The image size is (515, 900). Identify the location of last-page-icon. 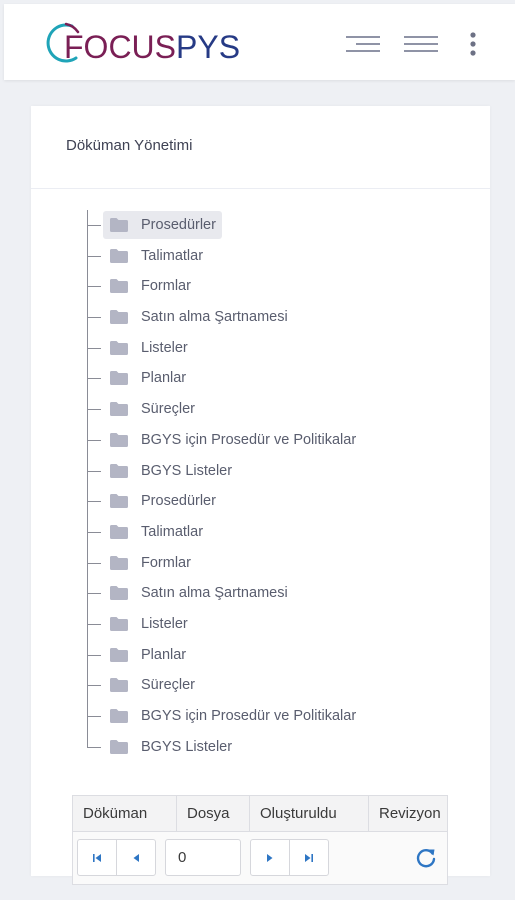
(309, 857).